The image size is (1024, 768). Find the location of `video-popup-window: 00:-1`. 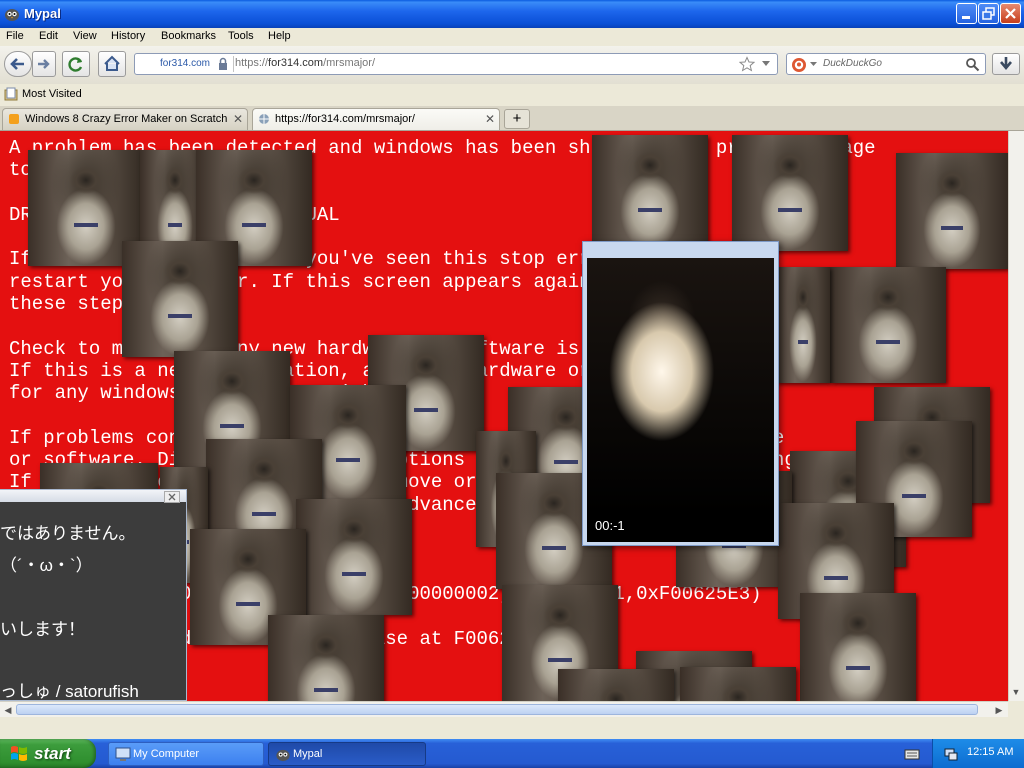

video-popup-window: 00:-1 is located at coordinates (680, 393).